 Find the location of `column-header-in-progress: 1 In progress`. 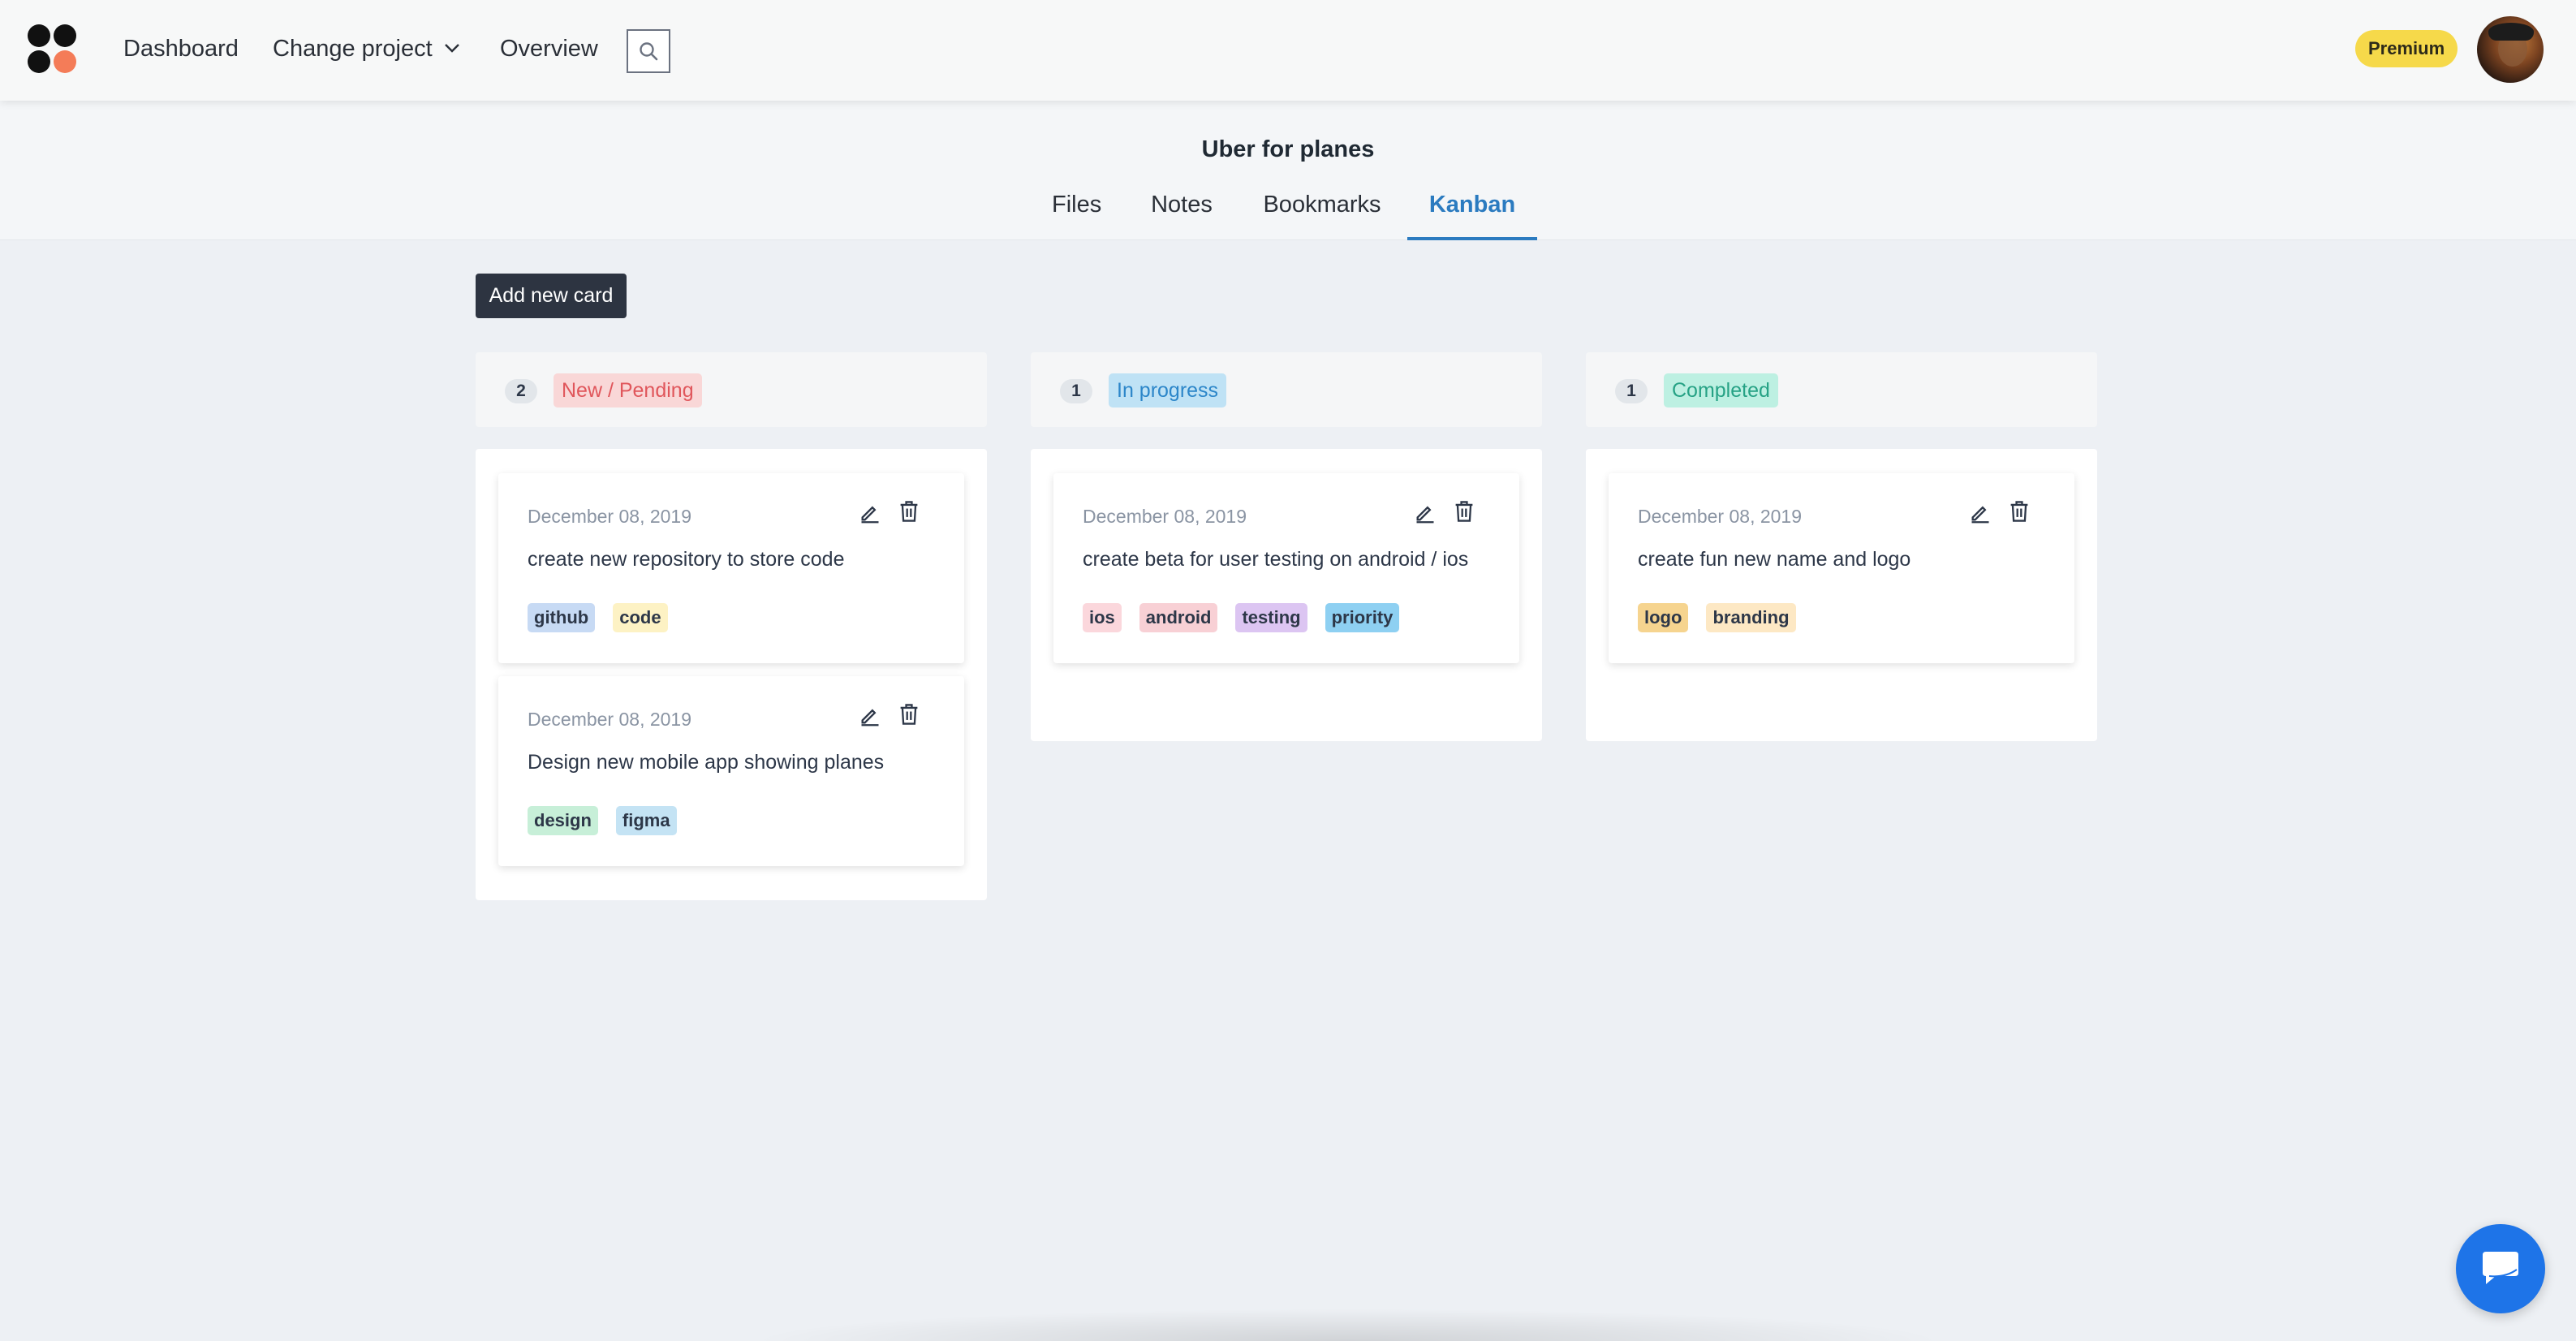

column-header-in-progress: 1 In progress is located at coordinates (1287, 389).